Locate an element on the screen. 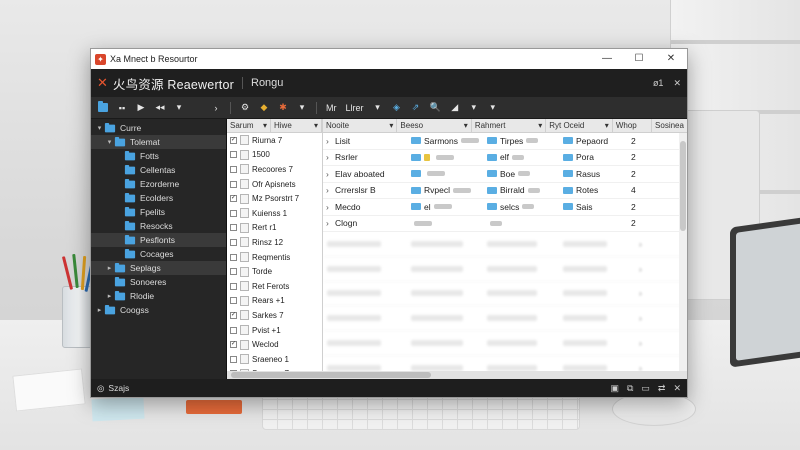  list-item: Reqmentis is located at coordinates (274, 257).